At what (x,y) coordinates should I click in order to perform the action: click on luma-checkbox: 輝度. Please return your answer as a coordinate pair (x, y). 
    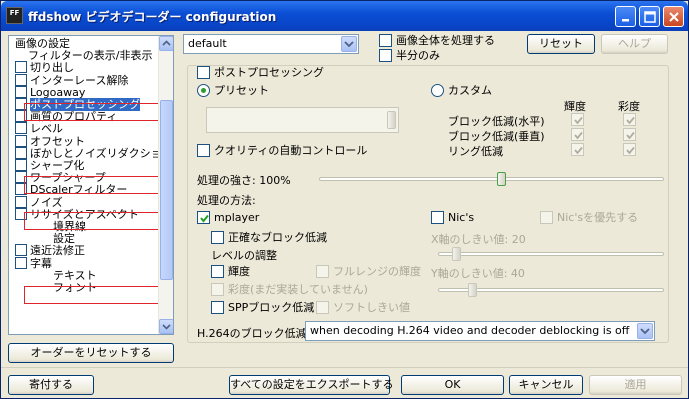
    Looking at the image, I should click on (230, 272).